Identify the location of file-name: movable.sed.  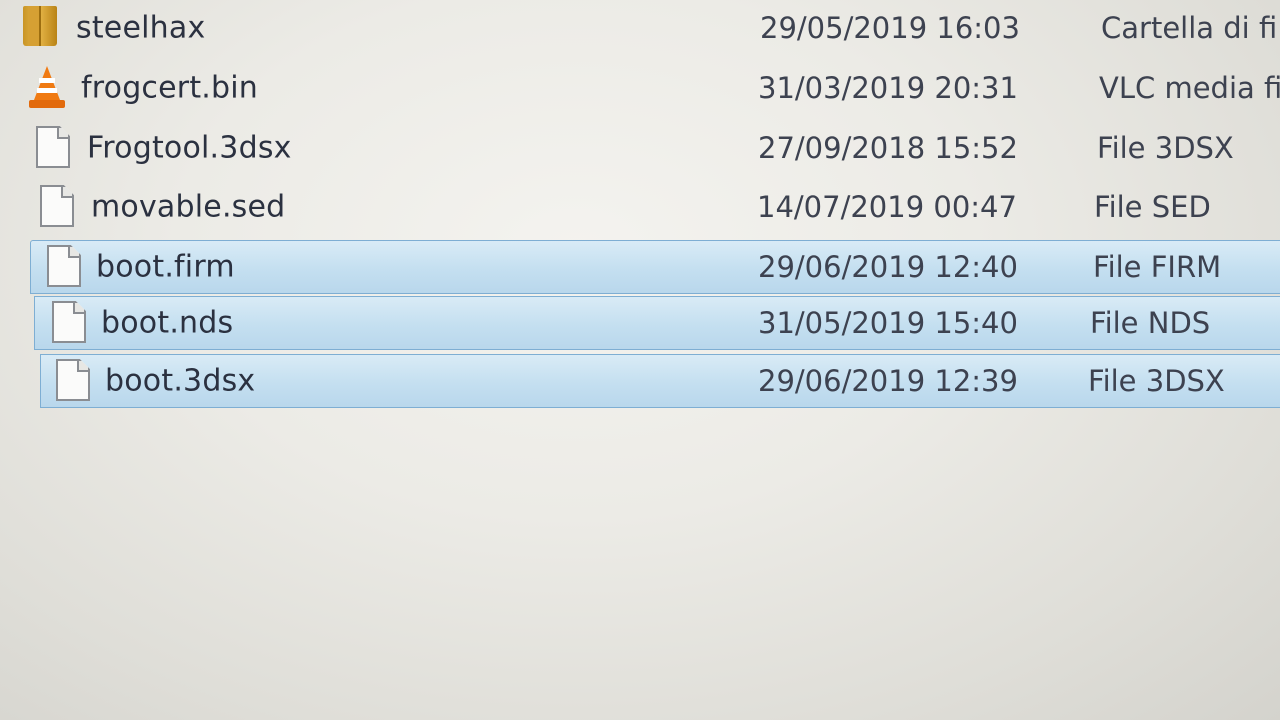
(188, 207).